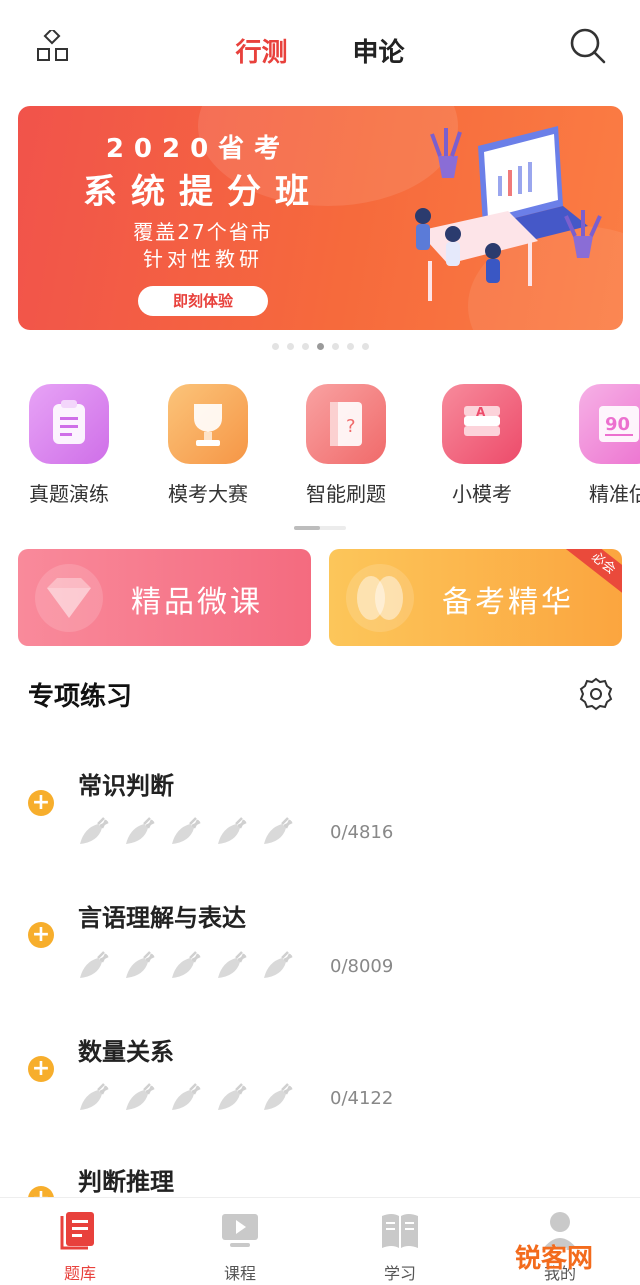 This screenshot has height=1285, width=640. What do you see at coordinates (320, 1178) in the screenshot?
I see `practice-item: + 判断推理` at bounding box center [320, 1178].